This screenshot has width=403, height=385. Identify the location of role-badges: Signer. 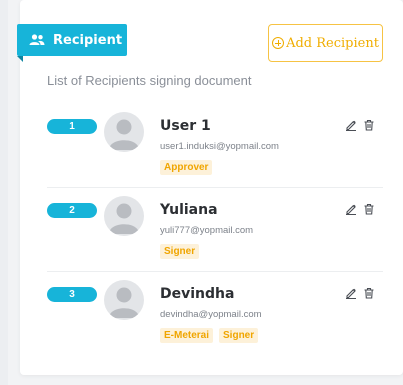
(180, 251).